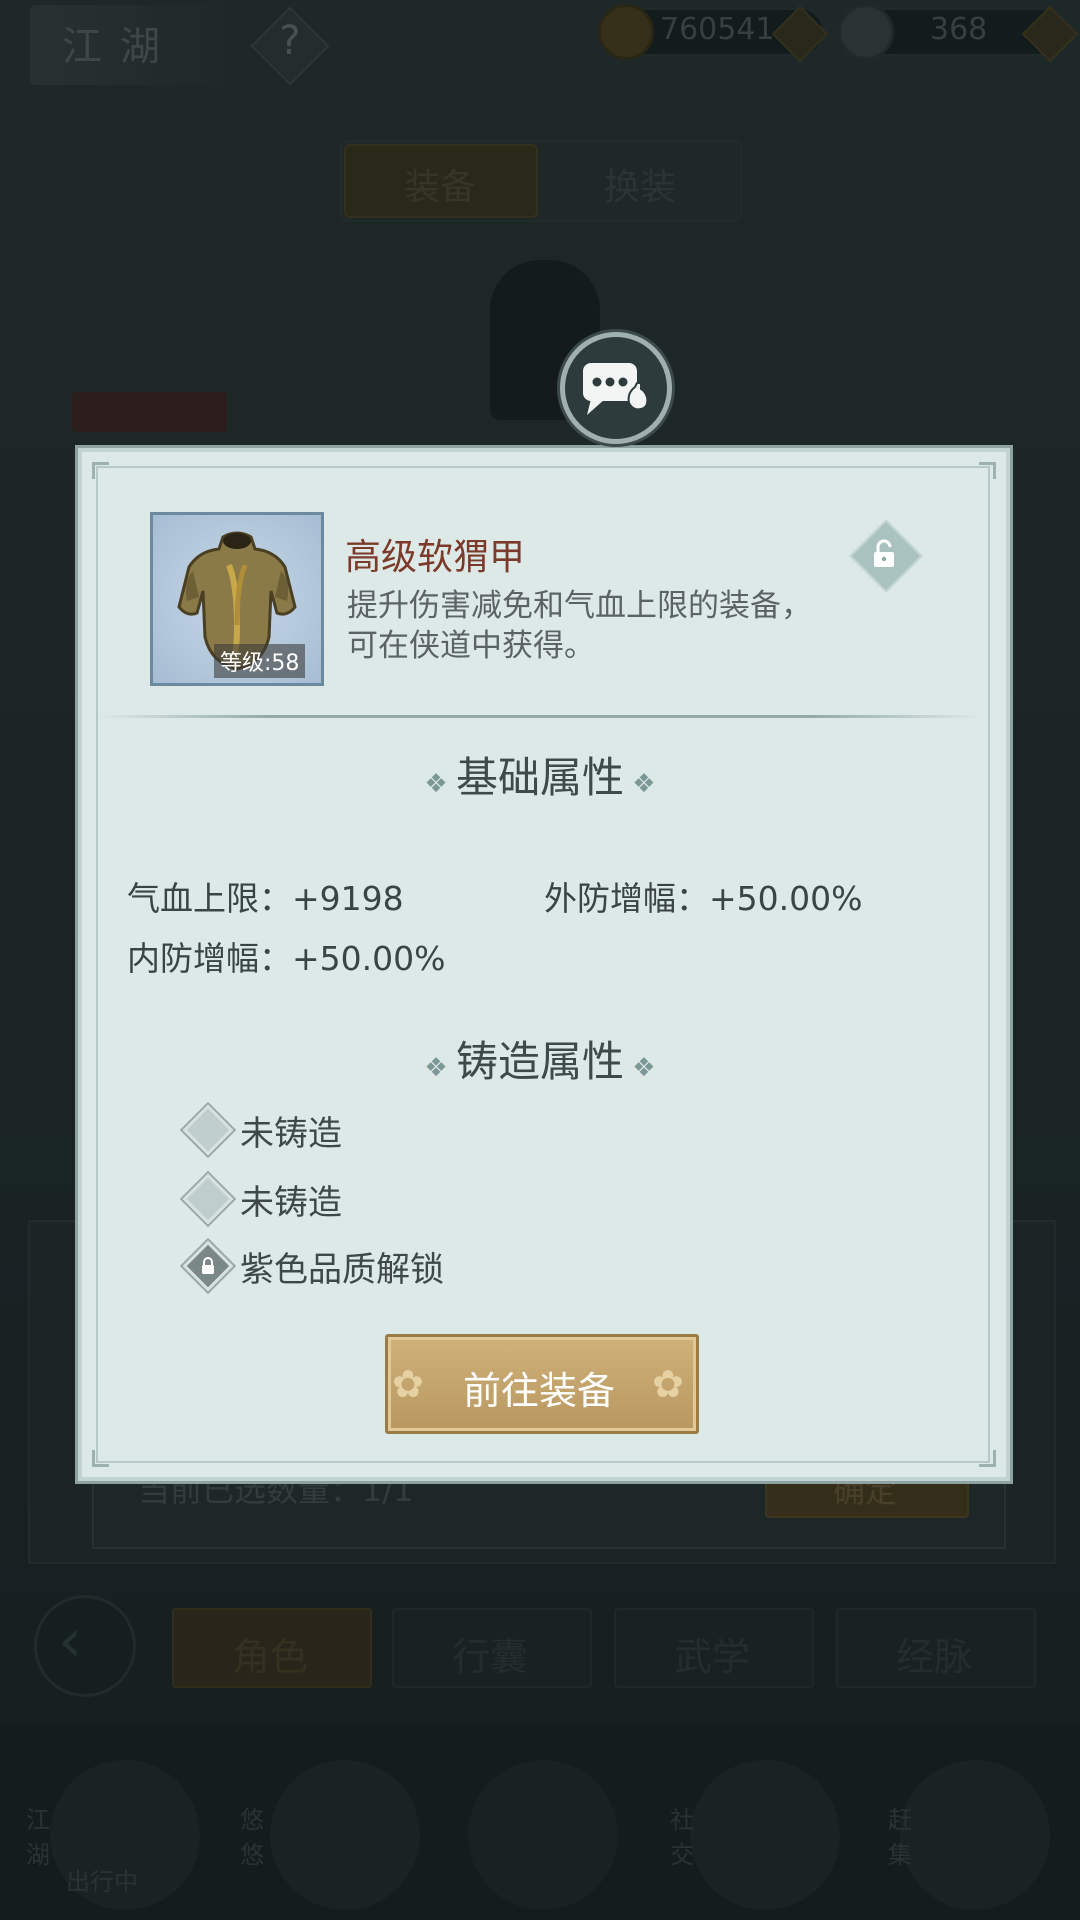  Describe the element at coordinates (540, 716) in the screenshot. I see `header-divider` at that location.